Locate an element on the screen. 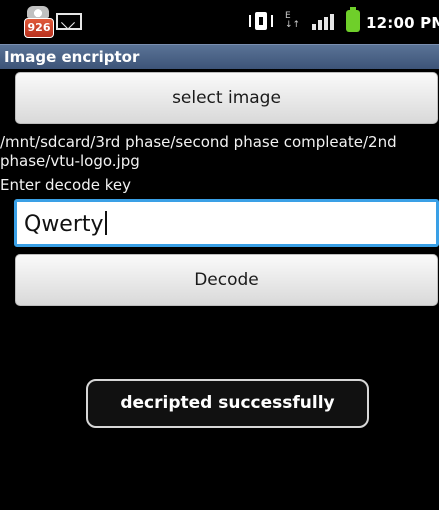  text-caret is located at coordinates (105, 223).